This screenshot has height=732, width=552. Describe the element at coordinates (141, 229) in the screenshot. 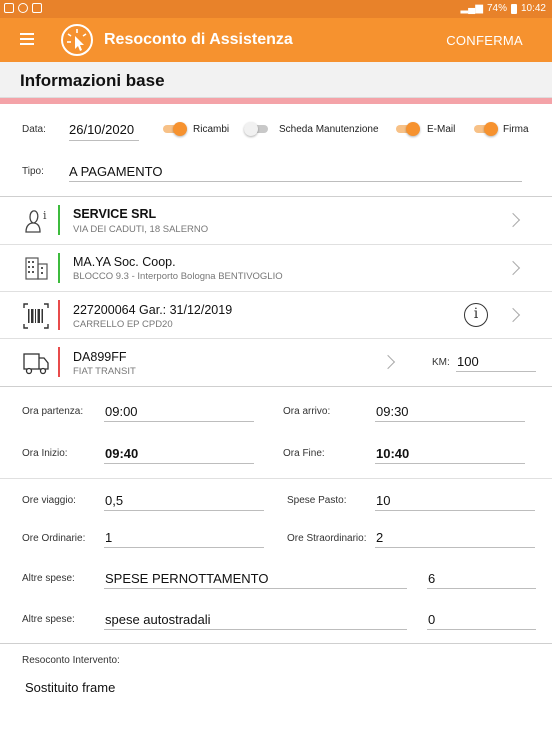

I see `customer-address: VIA DEI CADUTI, 18 SALERNO` at that location.